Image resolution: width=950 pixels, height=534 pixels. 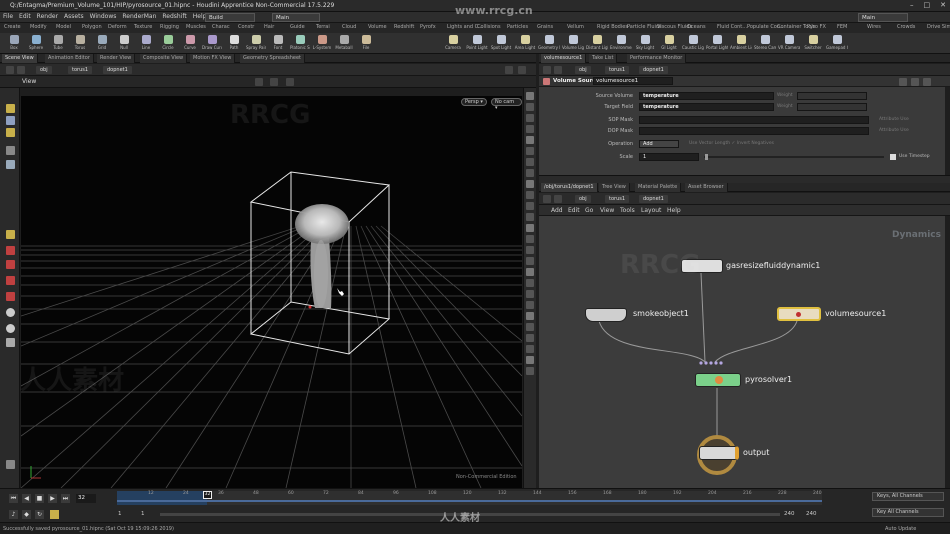 What do you see at coordinates (575, 27) in the screenshot?
I see `shelf-tab: Vellum` at bounding box center [575, 27].